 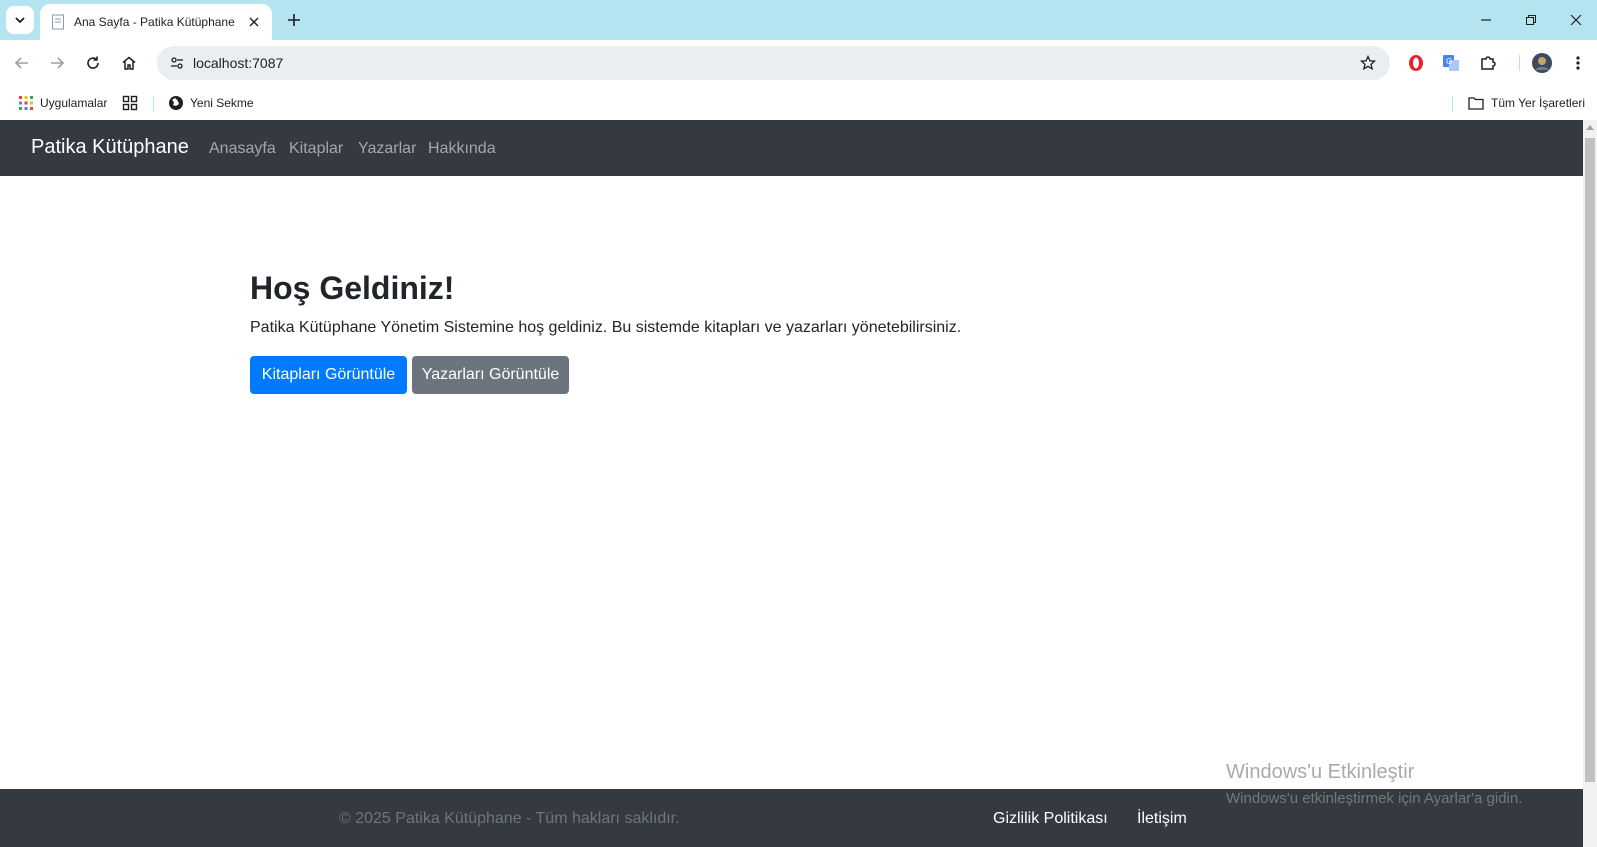 I want to click on all-bookmarks-folder: Tüm Yer İşaretleri, so click(x=1526, y=103).